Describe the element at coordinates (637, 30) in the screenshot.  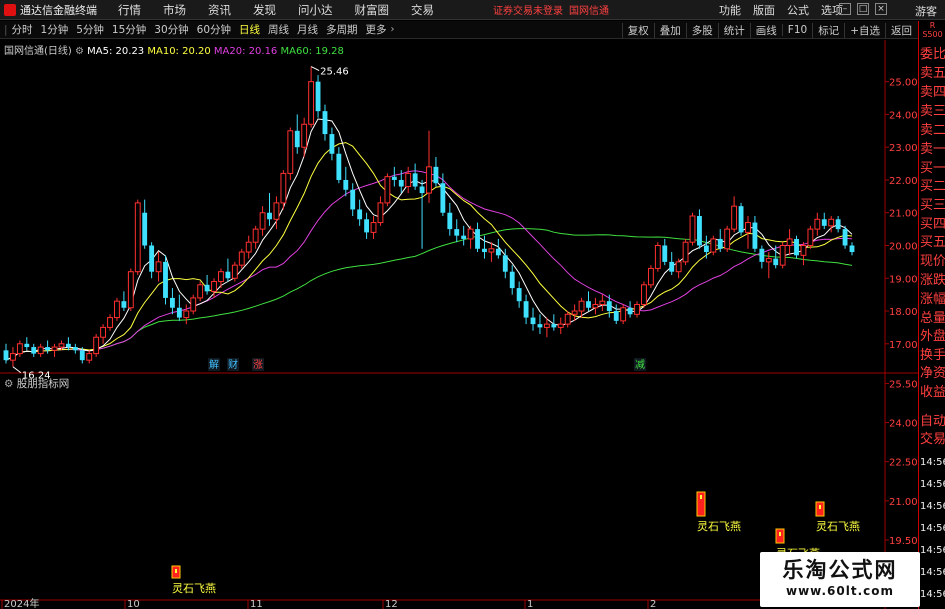
I see `tool-adjust-button: 复权` at that location.